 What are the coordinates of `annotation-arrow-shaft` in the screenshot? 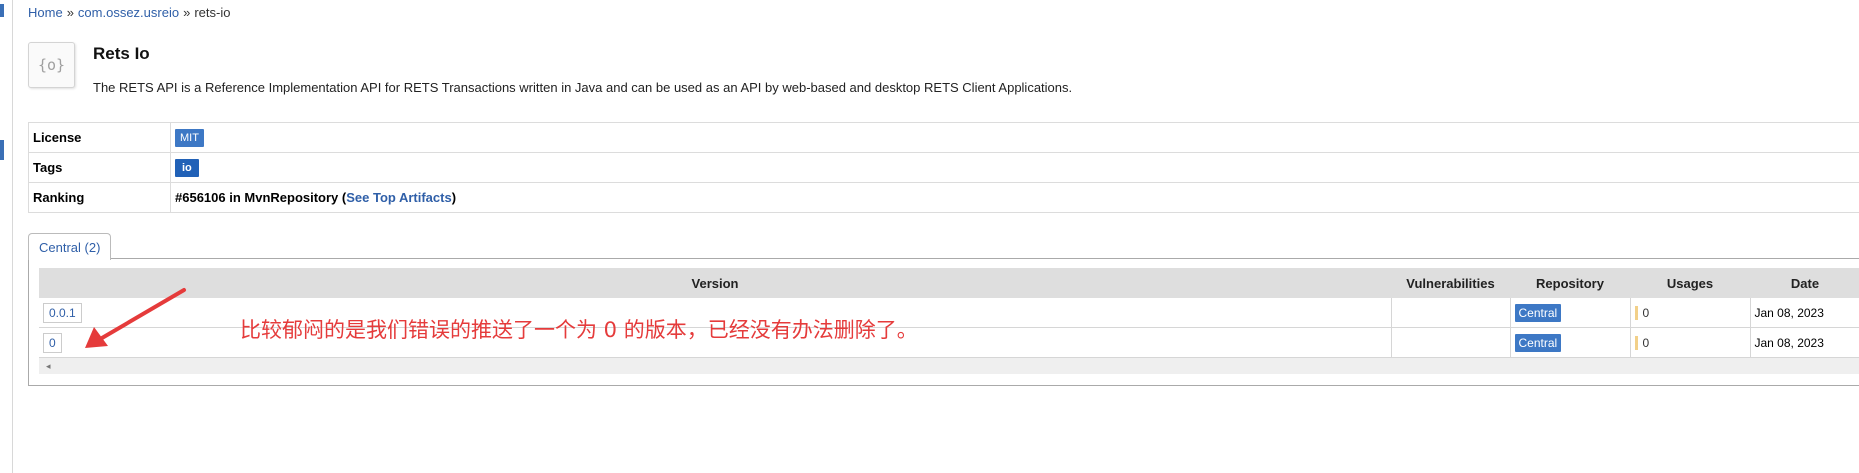 It's located at (143, 314).